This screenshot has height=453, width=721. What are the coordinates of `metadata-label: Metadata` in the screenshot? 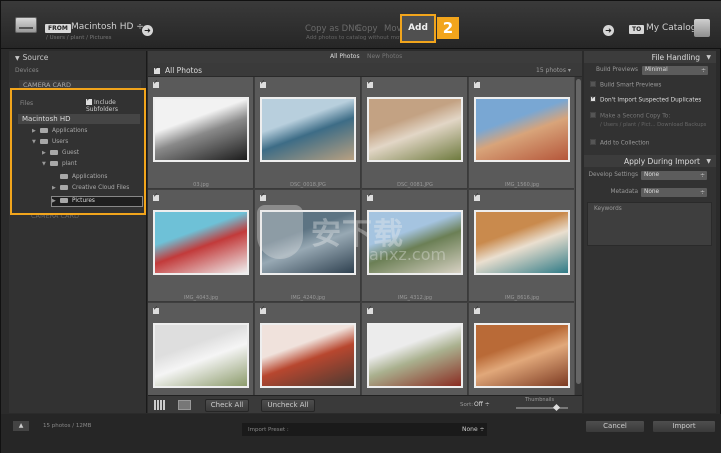 It's located at (624, 192).